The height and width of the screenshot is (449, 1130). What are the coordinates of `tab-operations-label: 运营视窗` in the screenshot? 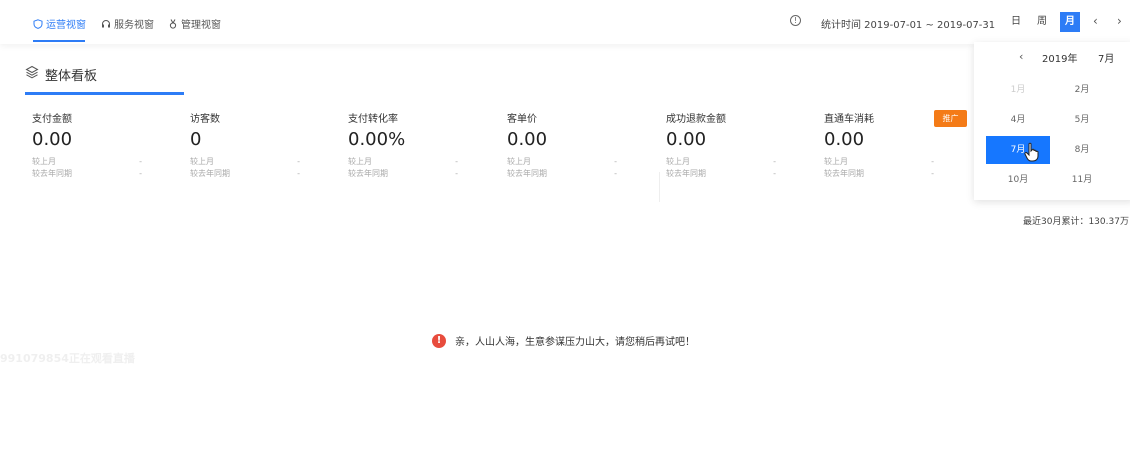 It's located at (66, 25).